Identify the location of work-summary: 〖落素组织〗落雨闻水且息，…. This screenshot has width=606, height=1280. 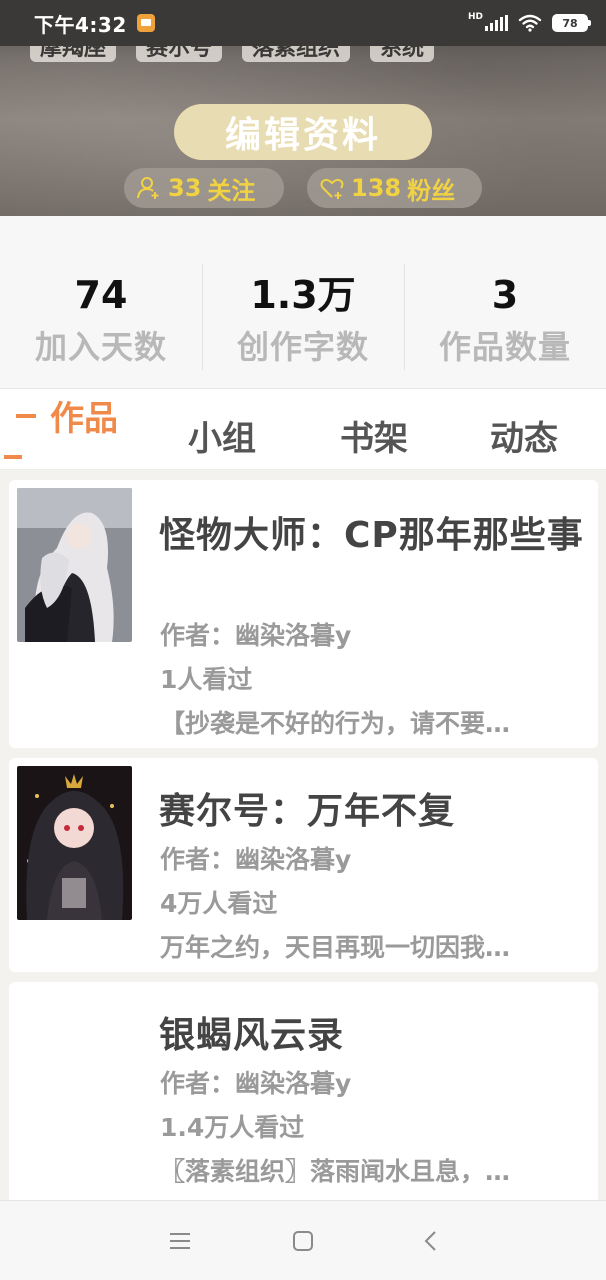
(335, 1171).